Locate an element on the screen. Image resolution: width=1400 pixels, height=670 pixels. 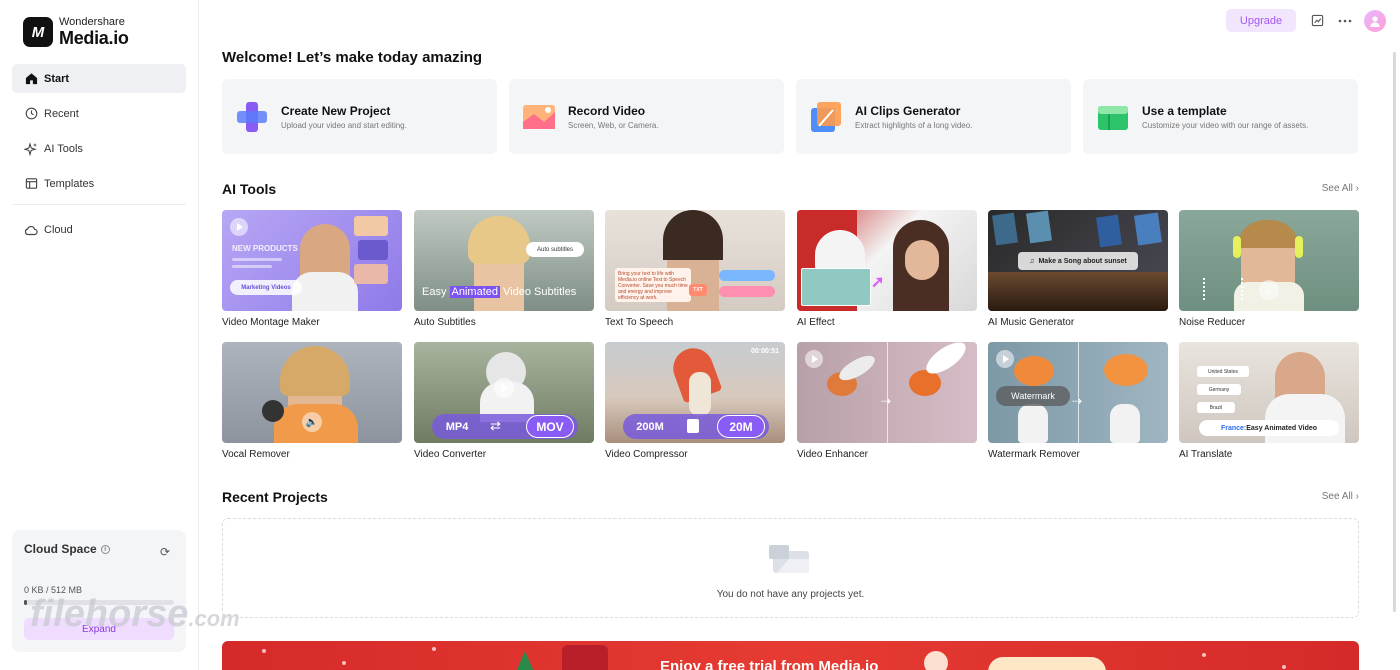
tool-vocal-remover: 🔈 Vocal Remover is located at coordinates (312, 401).